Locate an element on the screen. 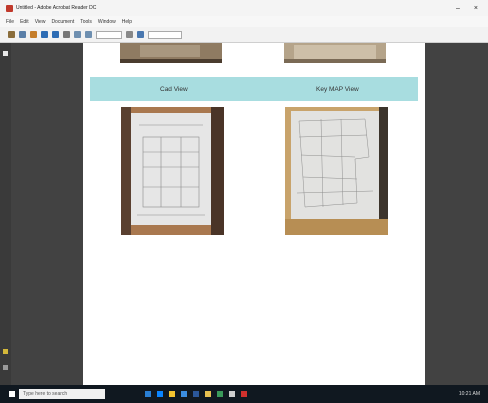 The height and width of the screenshot is (403, 488). share-icon is located at coordinates (33, 34).